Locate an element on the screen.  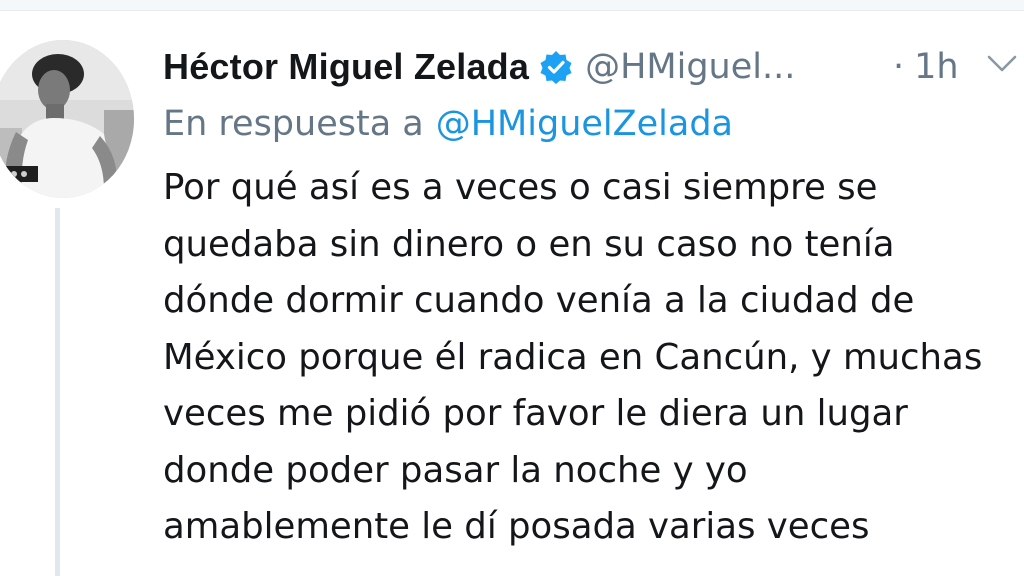
timestamp: 1h is located at coordinates (936, 67).